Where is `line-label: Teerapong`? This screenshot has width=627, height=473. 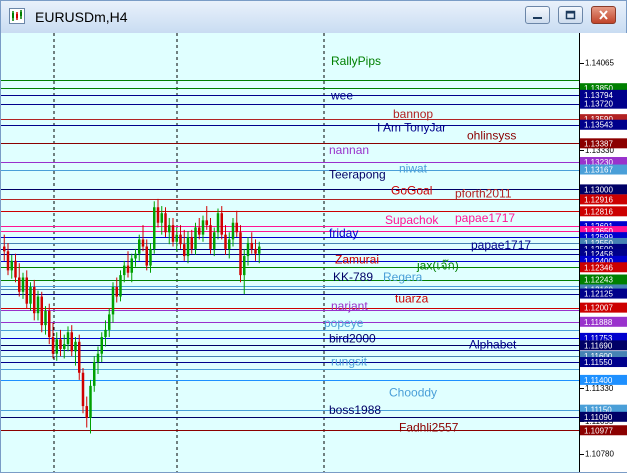
line-label: Teerapong is located at coordinates (357, 174).